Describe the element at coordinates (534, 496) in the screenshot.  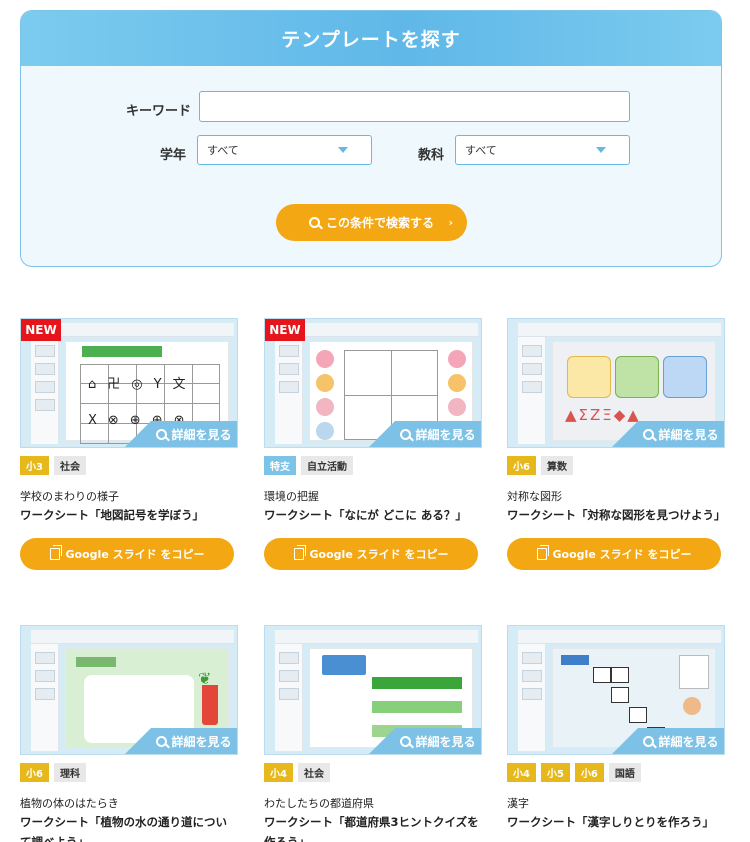
I see `card-unit: 対称な図形` at that location.